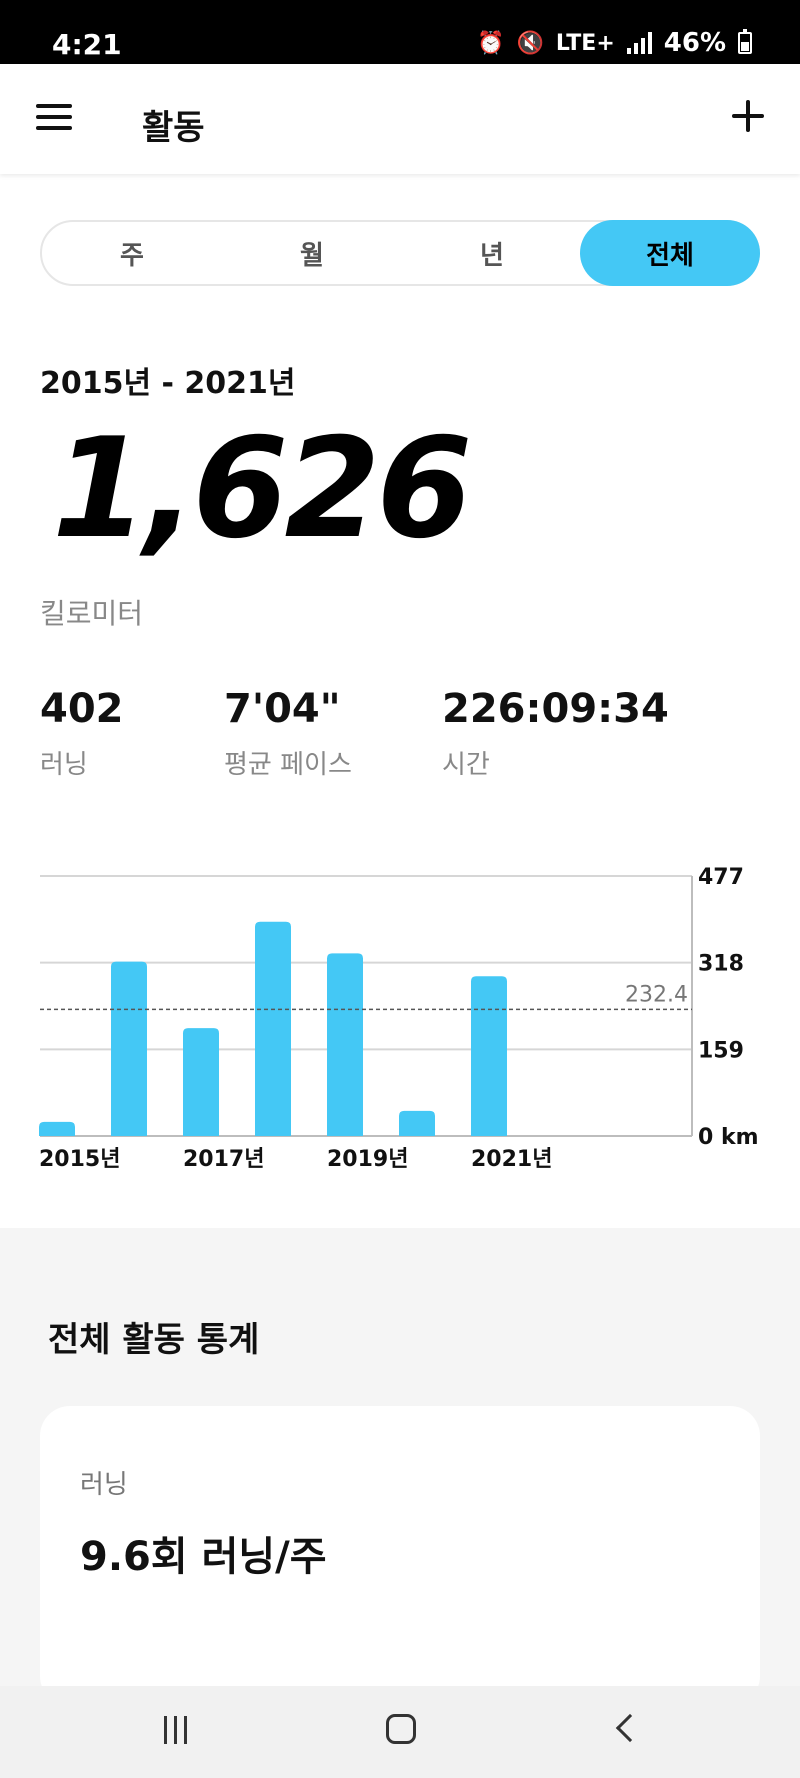 This screenshot has height=1778, width=800. What do you see at coordinates (82, 733) in the screenshot?
I see `stat-runs: 402 러닝` at bounding box center [82, 733].